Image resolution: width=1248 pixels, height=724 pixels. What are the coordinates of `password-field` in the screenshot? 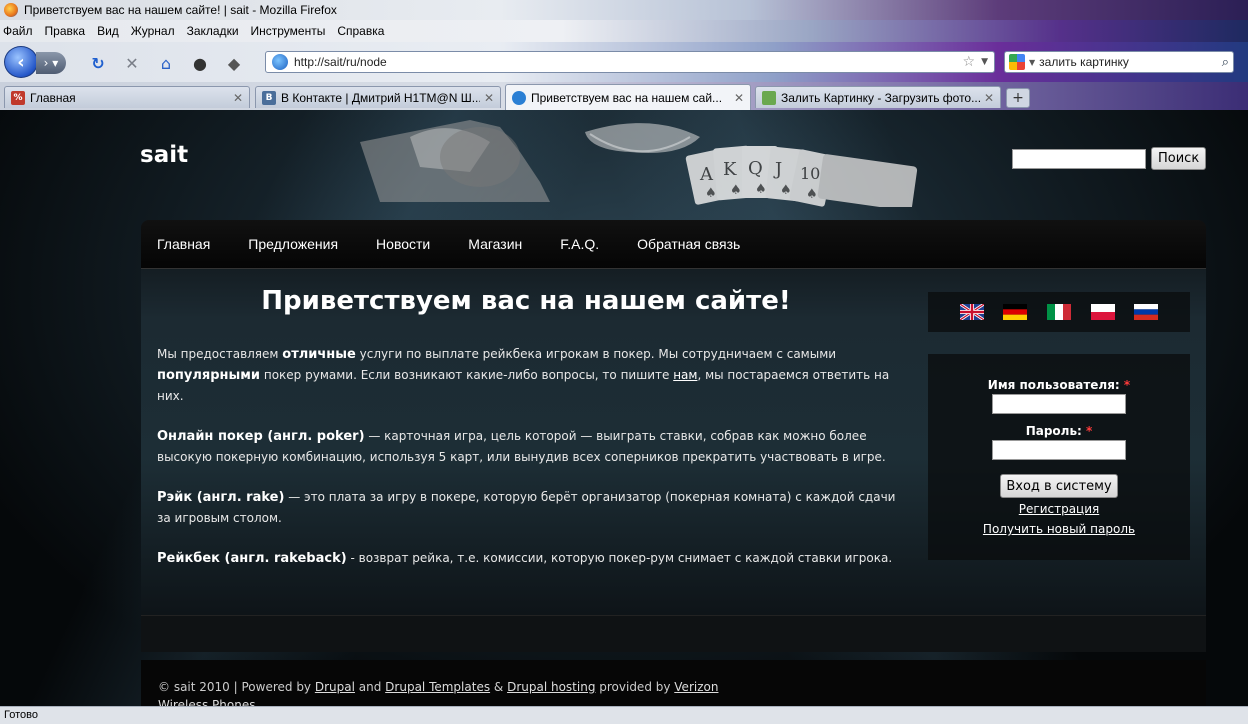 It's located at (1059, 450).